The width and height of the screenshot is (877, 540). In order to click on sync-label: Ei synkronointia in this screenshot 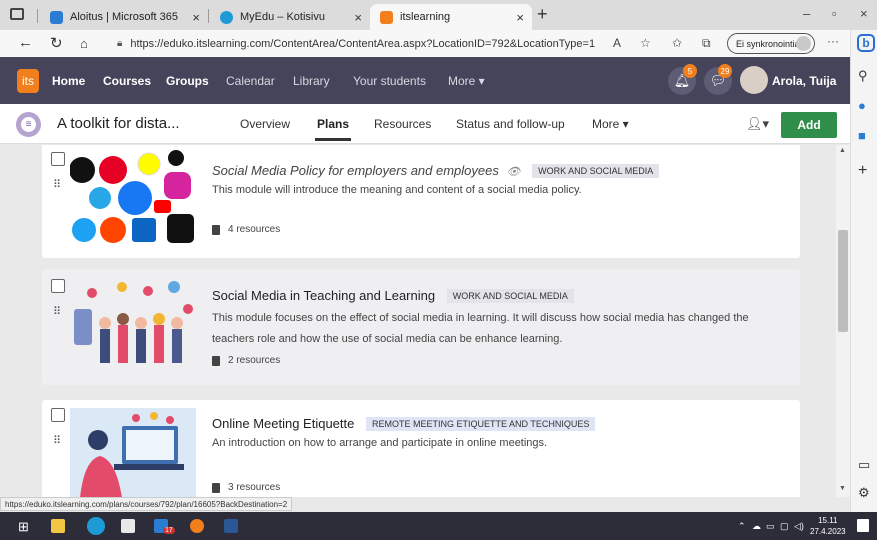, I will do `click(768, 43)`.